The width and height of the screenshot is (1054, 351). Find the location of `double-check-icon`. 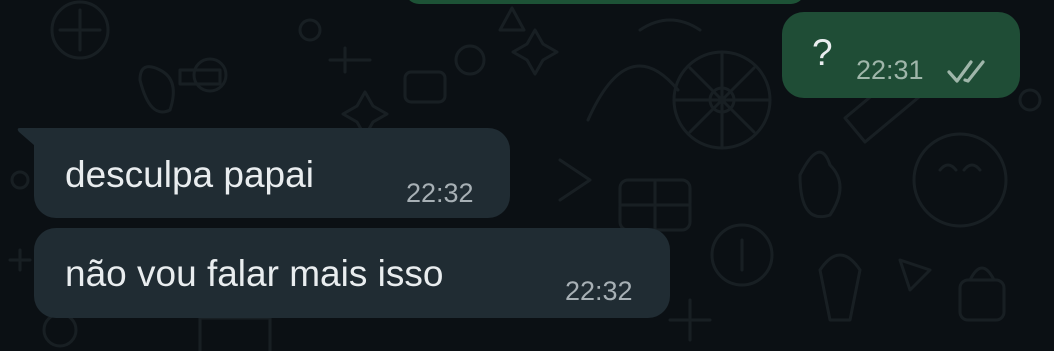

double-check-icon is located at coordinates (966, 71).